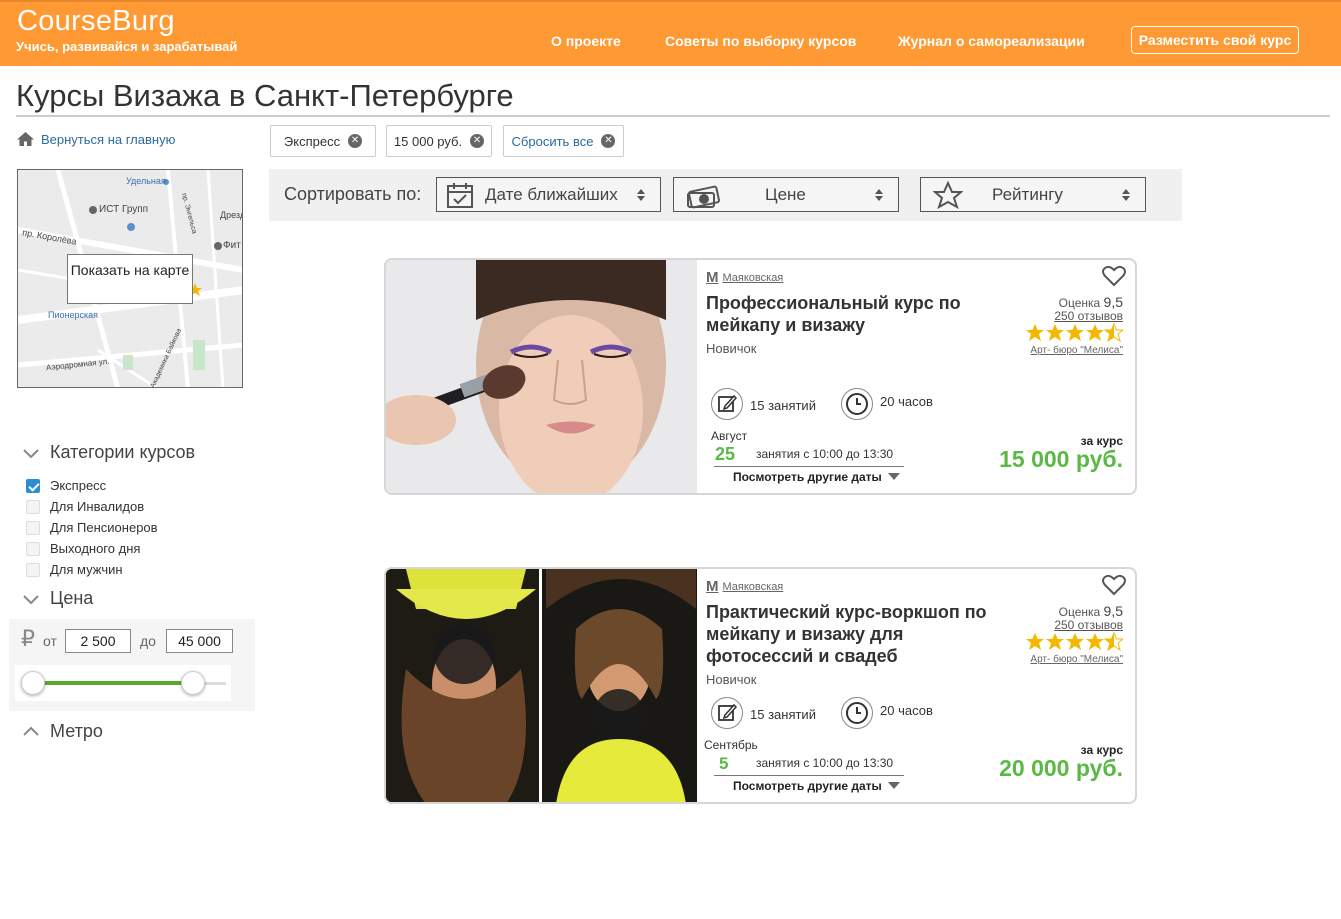  What do you see at coordinates (552, 141) in the screenshot?
I see `reset-label: Сбросить все` at bounding box center [552, 141].